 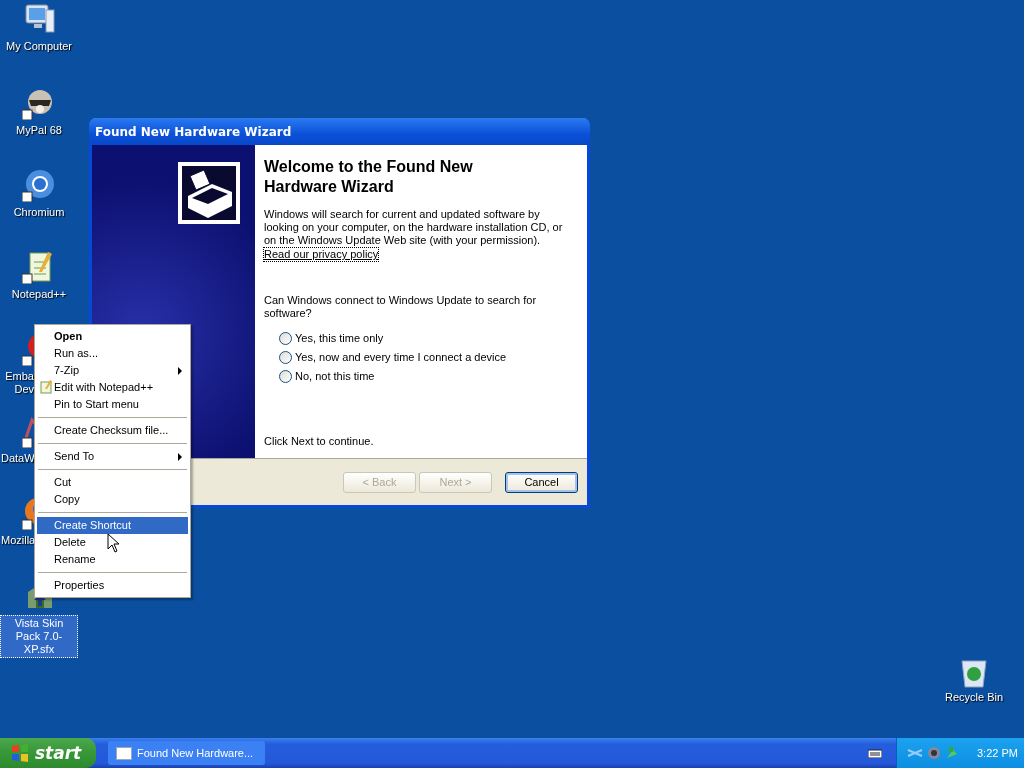 I want to click on menu-item: Pin to Start menu, so click(x=112, y=404).